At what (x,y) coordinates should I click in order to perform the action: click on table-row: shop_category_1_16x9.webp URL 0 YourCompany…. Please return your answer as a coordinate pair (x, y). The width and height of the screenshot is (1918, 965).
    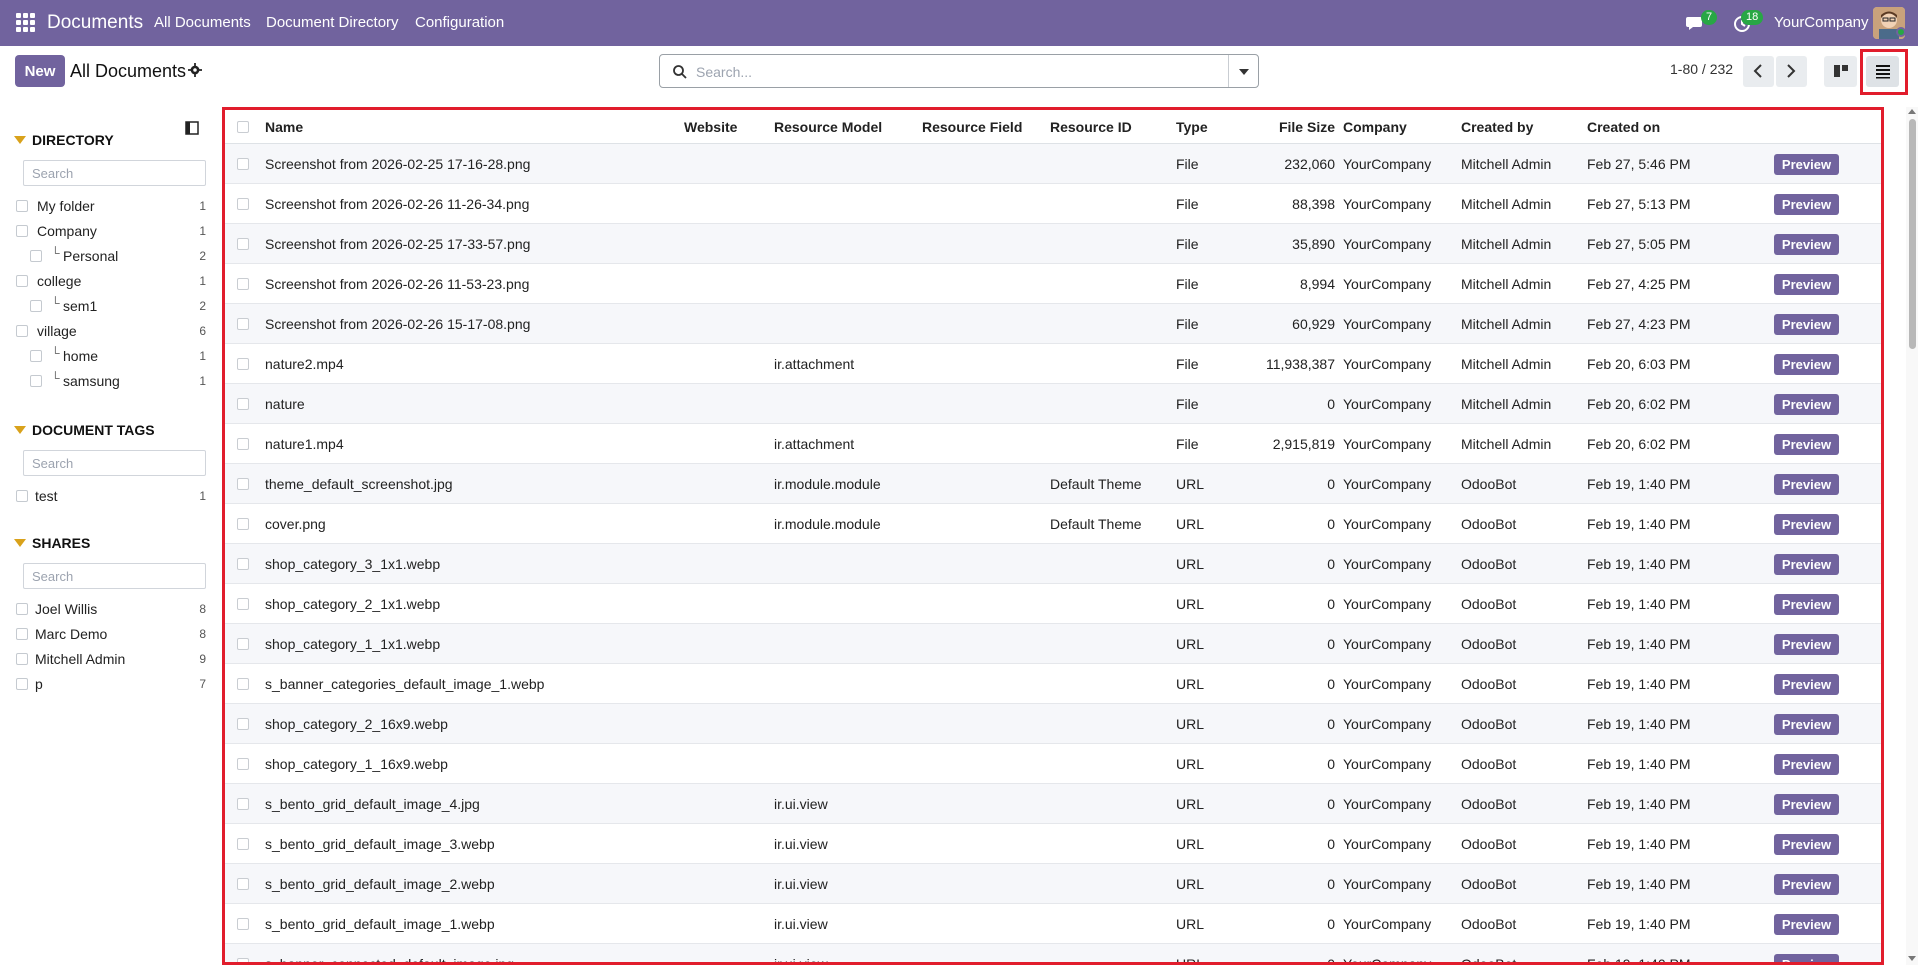
    Looking at the image, I should click on (1053, 764).